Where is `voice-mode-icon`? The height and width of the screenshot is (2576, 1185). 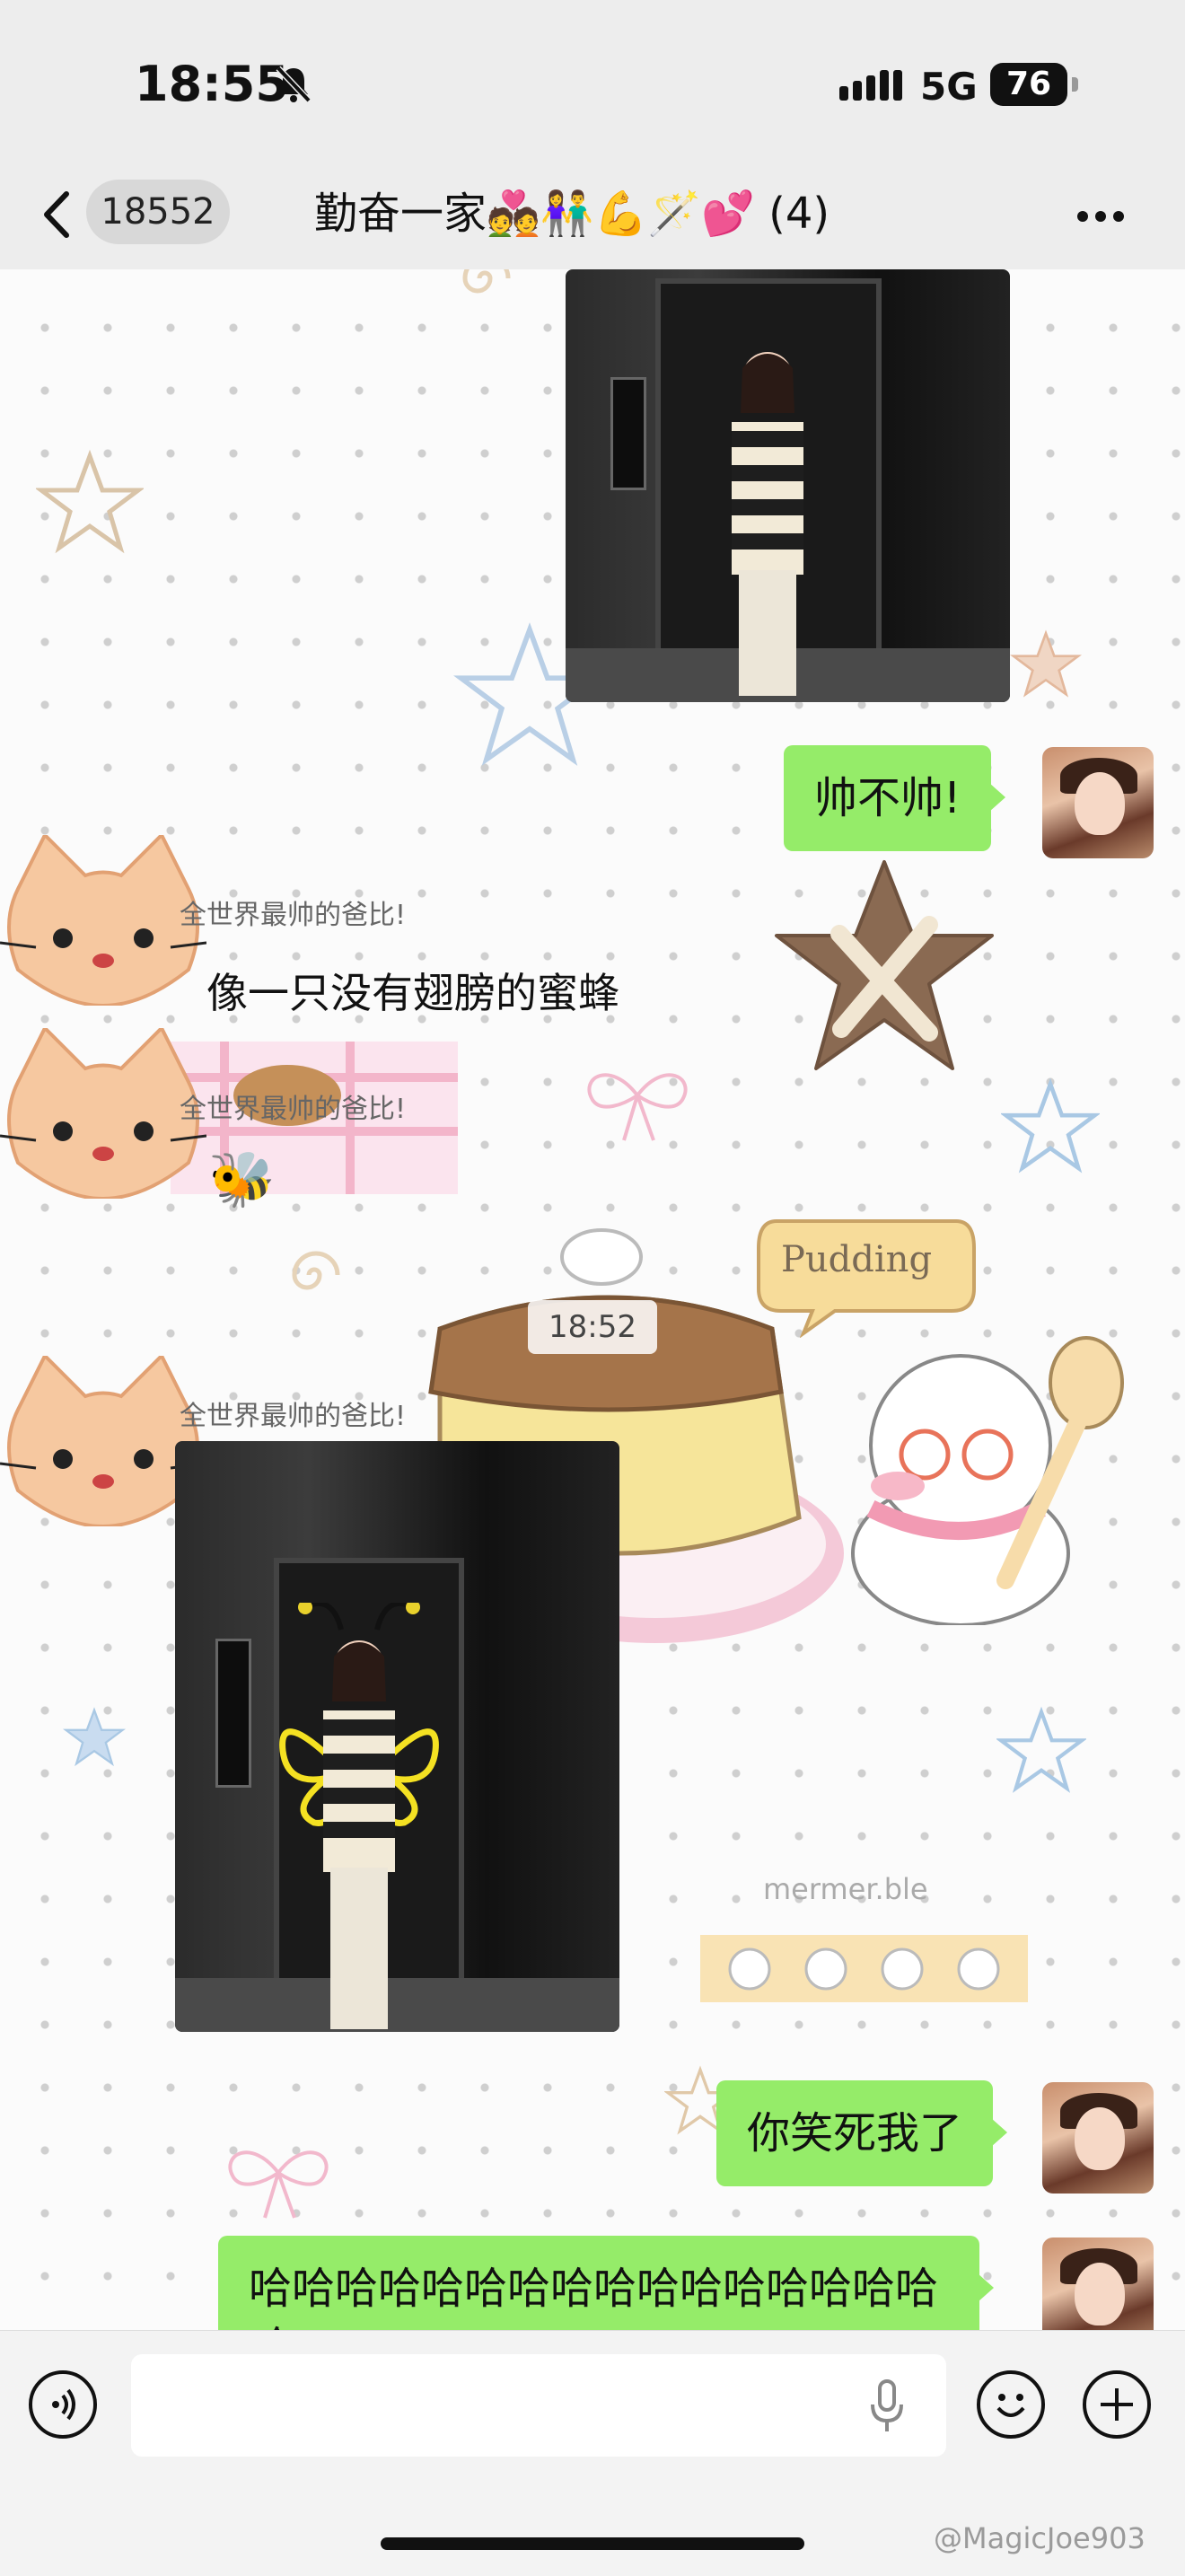
voice-mode-icon is located at coordinates (63, 2404).